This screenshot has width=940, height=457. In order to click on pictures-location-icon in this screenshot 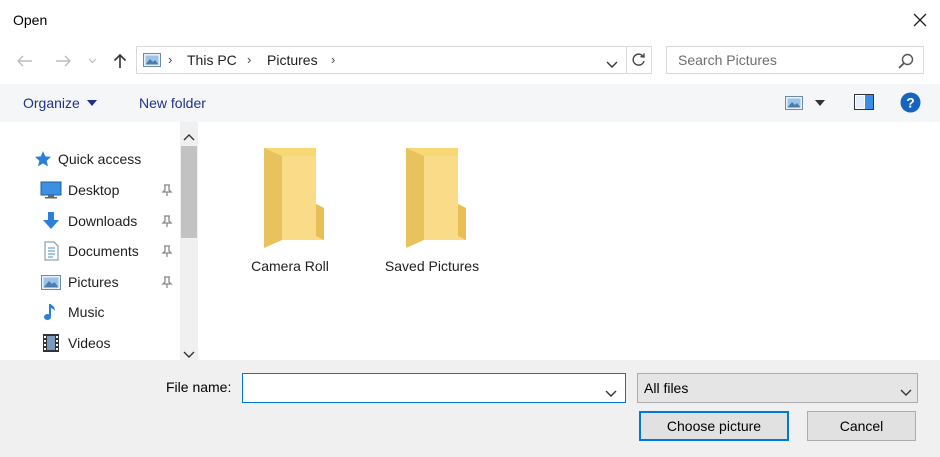, I will do `click(152, 61)`.